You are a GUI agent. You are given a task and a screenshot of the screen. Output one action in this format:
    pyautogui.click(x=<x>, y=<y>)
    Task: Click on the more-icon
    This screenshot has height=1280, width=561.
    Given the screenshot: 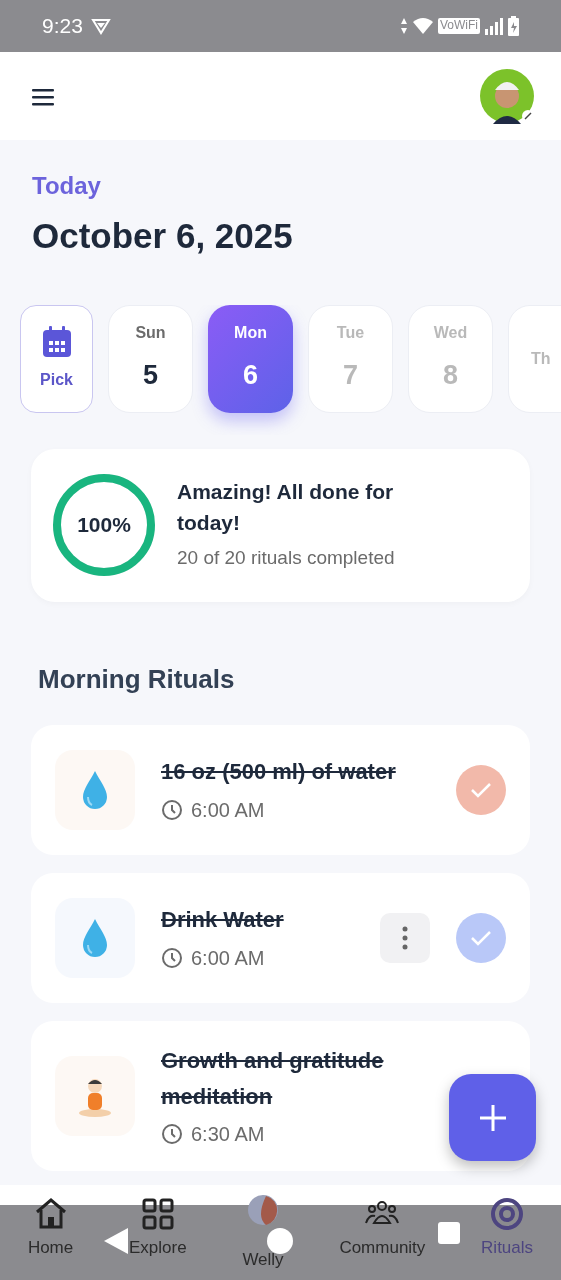 What is the action you would take?
    pyautogui.click(x=405, y=937)
    